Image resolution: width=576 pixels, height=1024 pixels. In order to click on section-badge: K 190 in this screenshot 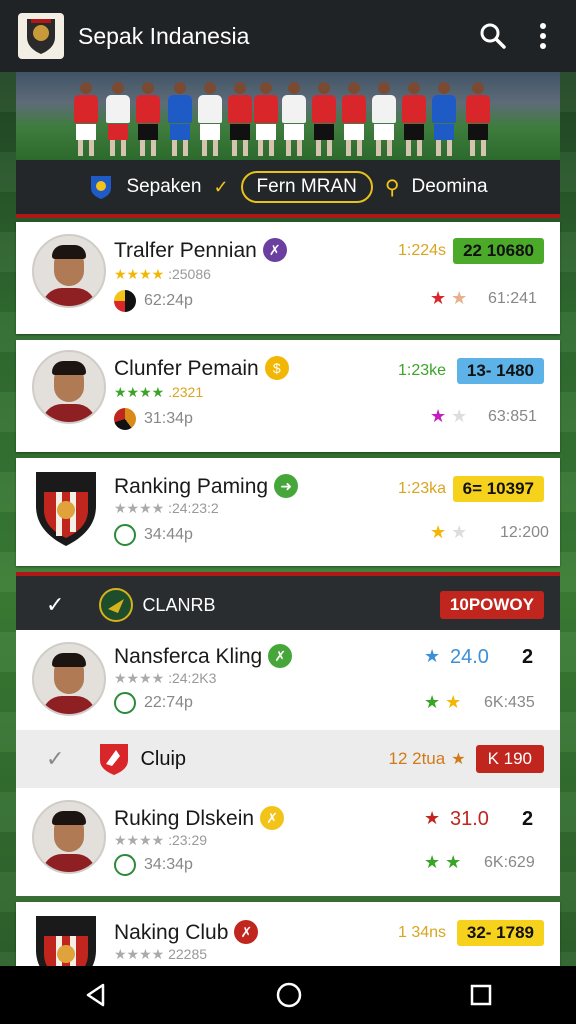, I will do `click(509, 759)`.